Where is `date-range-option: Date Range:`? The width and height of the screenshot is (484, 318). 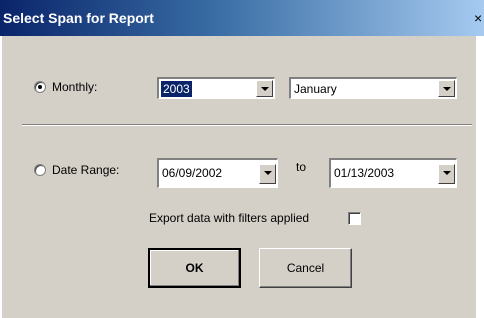
date-range-option: Date Range: is located at coordinates (76, 170).